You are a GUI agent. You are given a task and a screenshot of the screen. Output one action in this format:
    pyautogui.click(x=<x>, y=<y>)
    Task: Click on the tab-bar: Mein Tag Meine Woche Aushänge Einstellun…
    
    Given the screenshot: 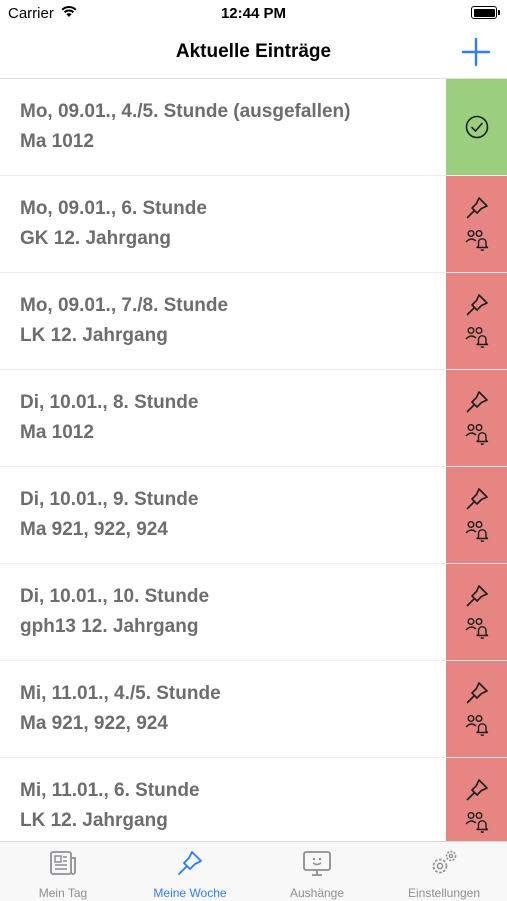 What is the action you would take?
    pyautogui.click(x=253, y=871)
    